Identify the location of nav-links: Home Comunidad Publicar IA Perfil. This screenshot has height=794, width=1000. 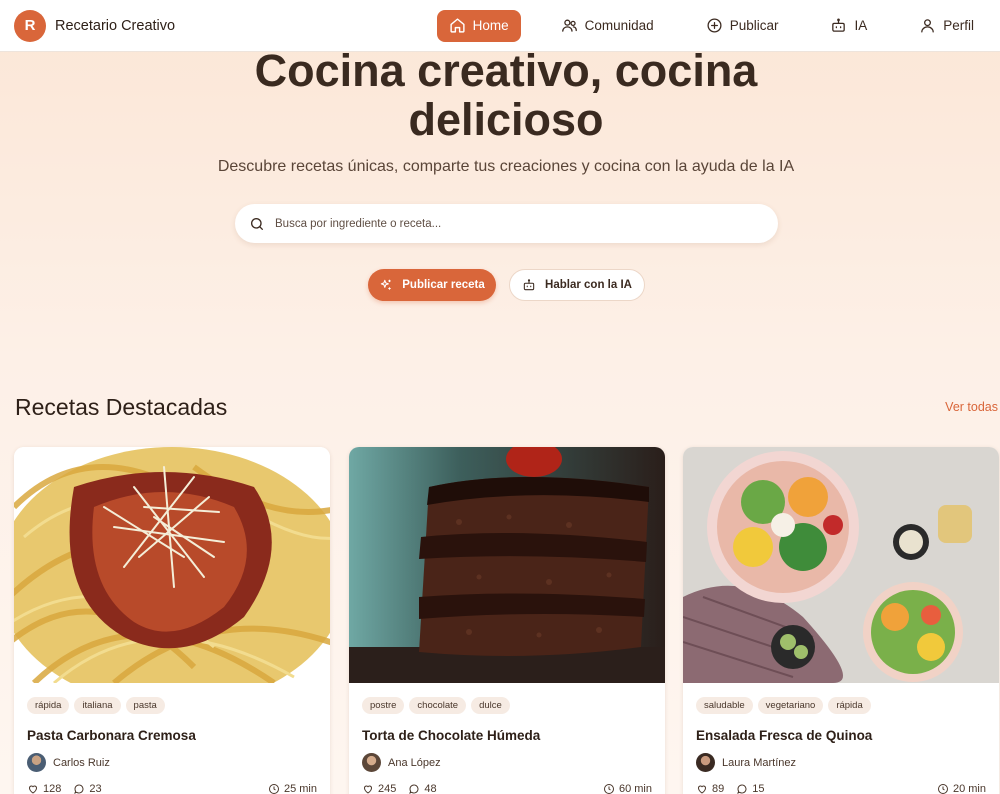
(711, 25).